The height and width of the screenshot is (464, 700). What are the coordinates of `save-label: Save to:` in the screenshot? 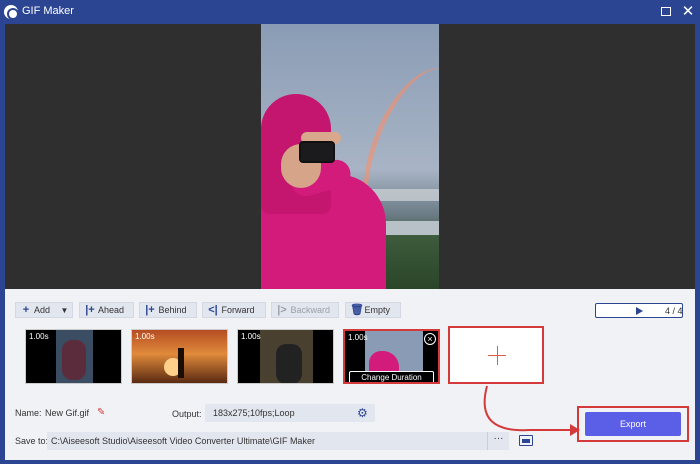 It's located at (32, 441).